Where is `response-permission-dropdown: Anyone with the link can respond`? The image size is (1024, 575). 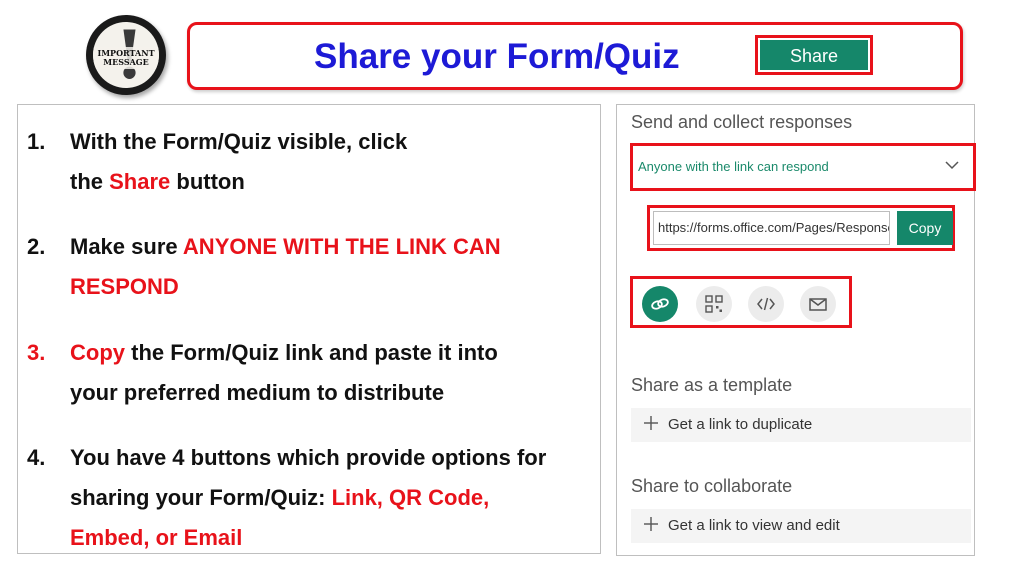 response-permission-dropdown: Anyone with the link can respond is located at coordinates (803, 167).